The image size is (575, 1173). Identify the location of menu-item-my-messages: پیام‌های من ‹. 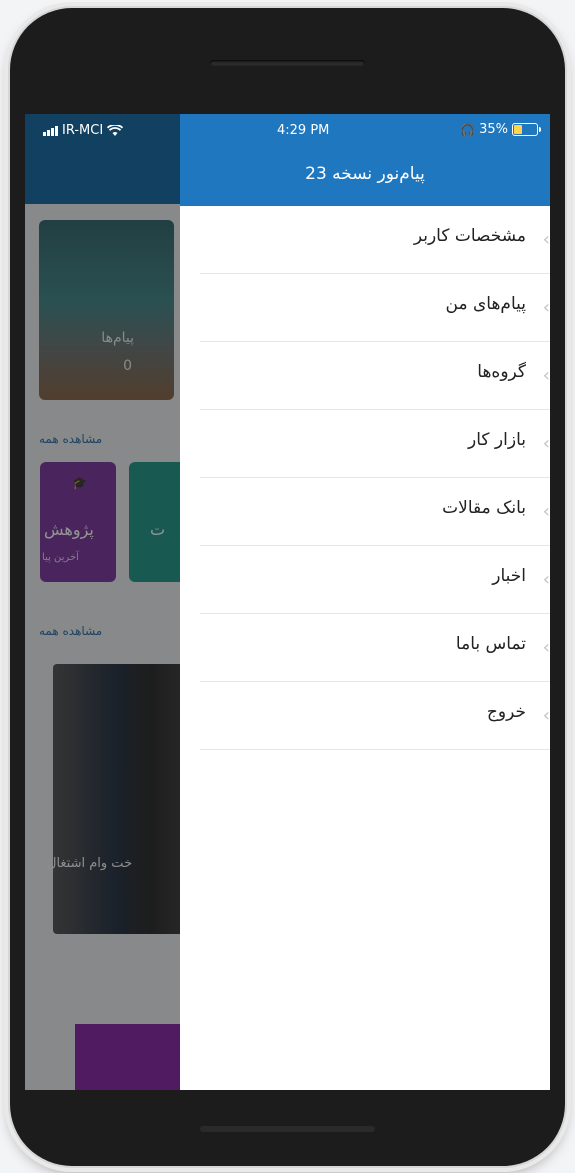
(375, 308).